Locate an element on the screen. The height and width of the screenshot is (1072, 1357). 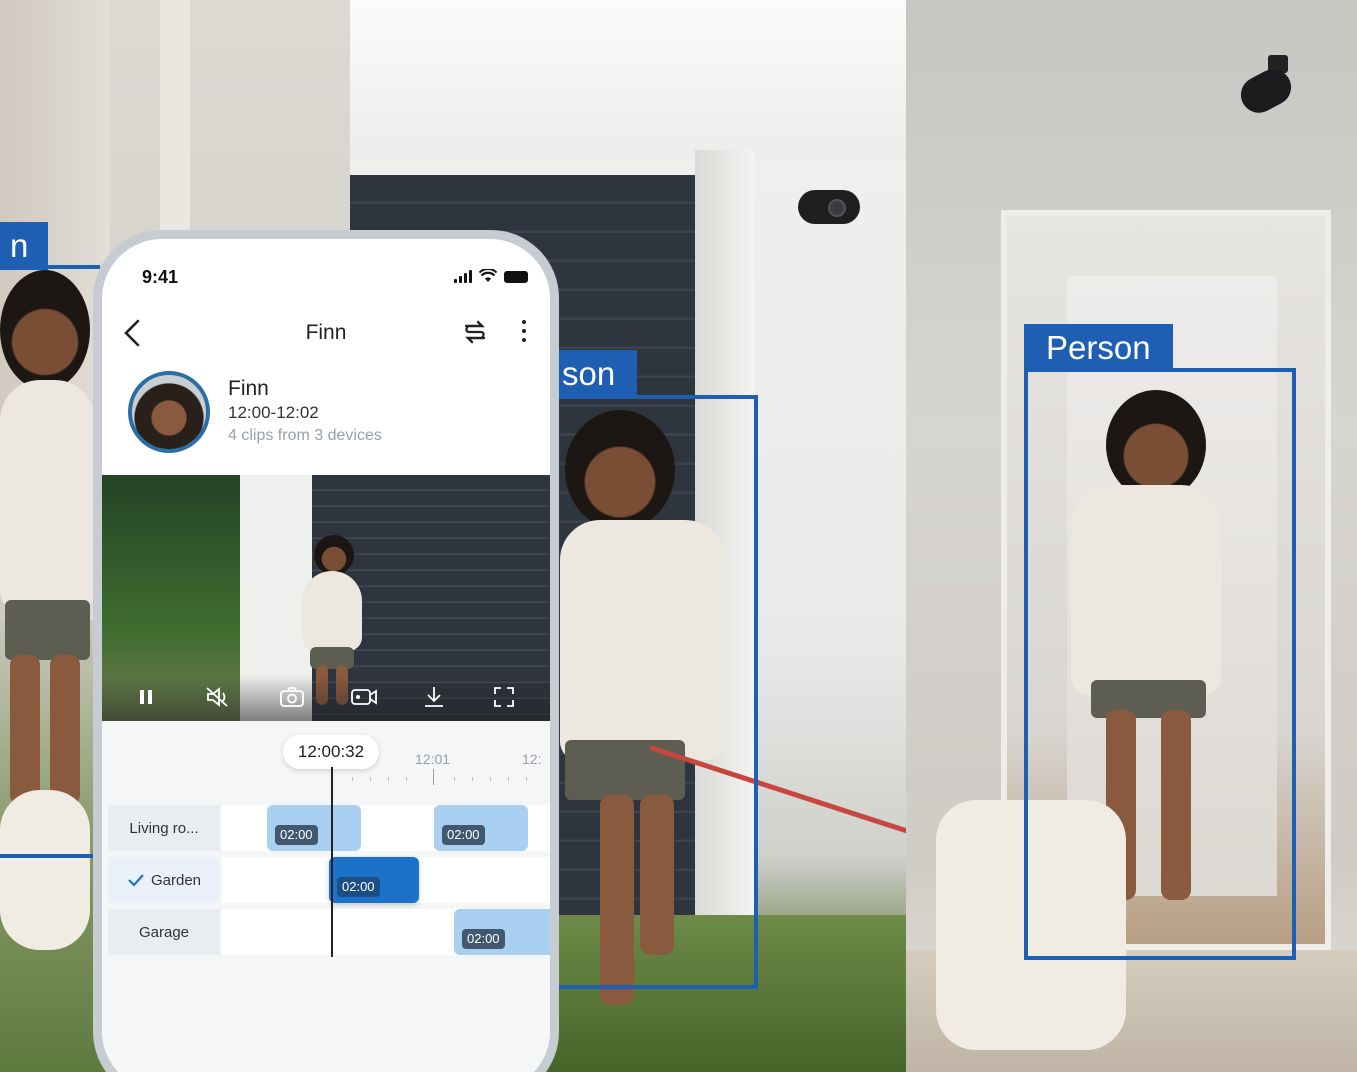
indoor-camera is located at coordinates (1268, 90).